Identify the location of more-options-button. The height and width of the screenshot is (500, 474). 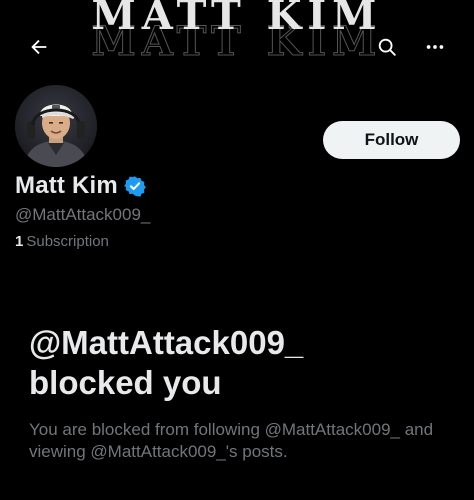
(435, 47).